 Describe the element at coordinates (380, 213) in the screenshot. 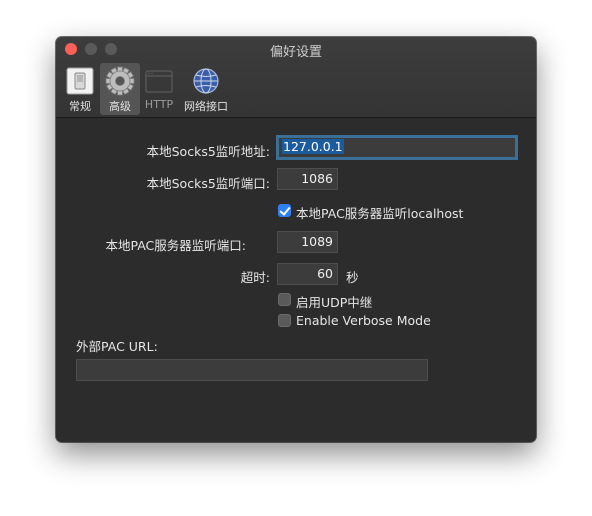

I see `pac-localhost-label: 本地PAC服务器监听localhost` at that location.